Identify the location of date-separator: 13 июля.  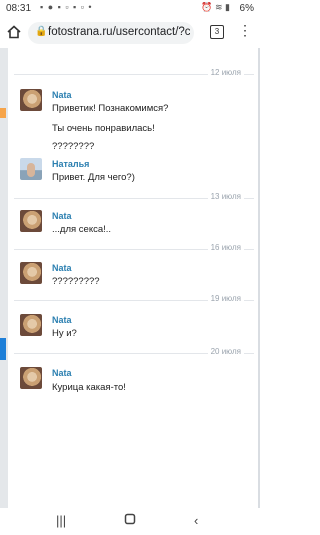
(134, 198).